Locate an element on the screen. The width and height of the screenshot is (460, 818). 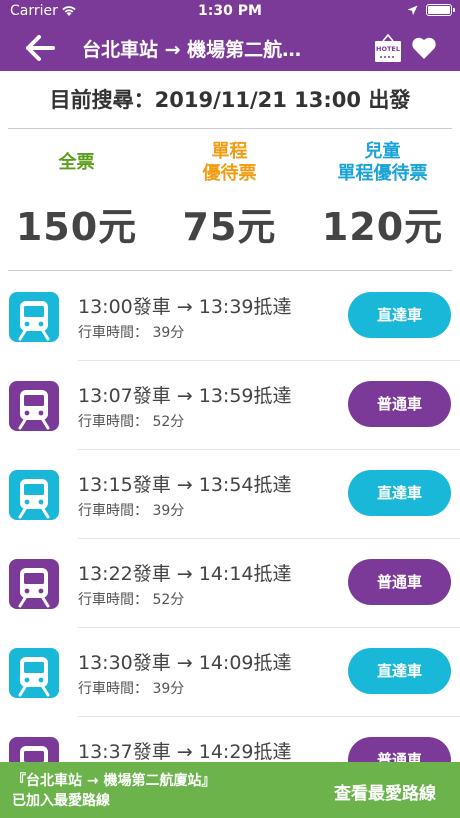
trip-times: 13:00發車 → 13:39抵達 is located at coordinates (185, 307).